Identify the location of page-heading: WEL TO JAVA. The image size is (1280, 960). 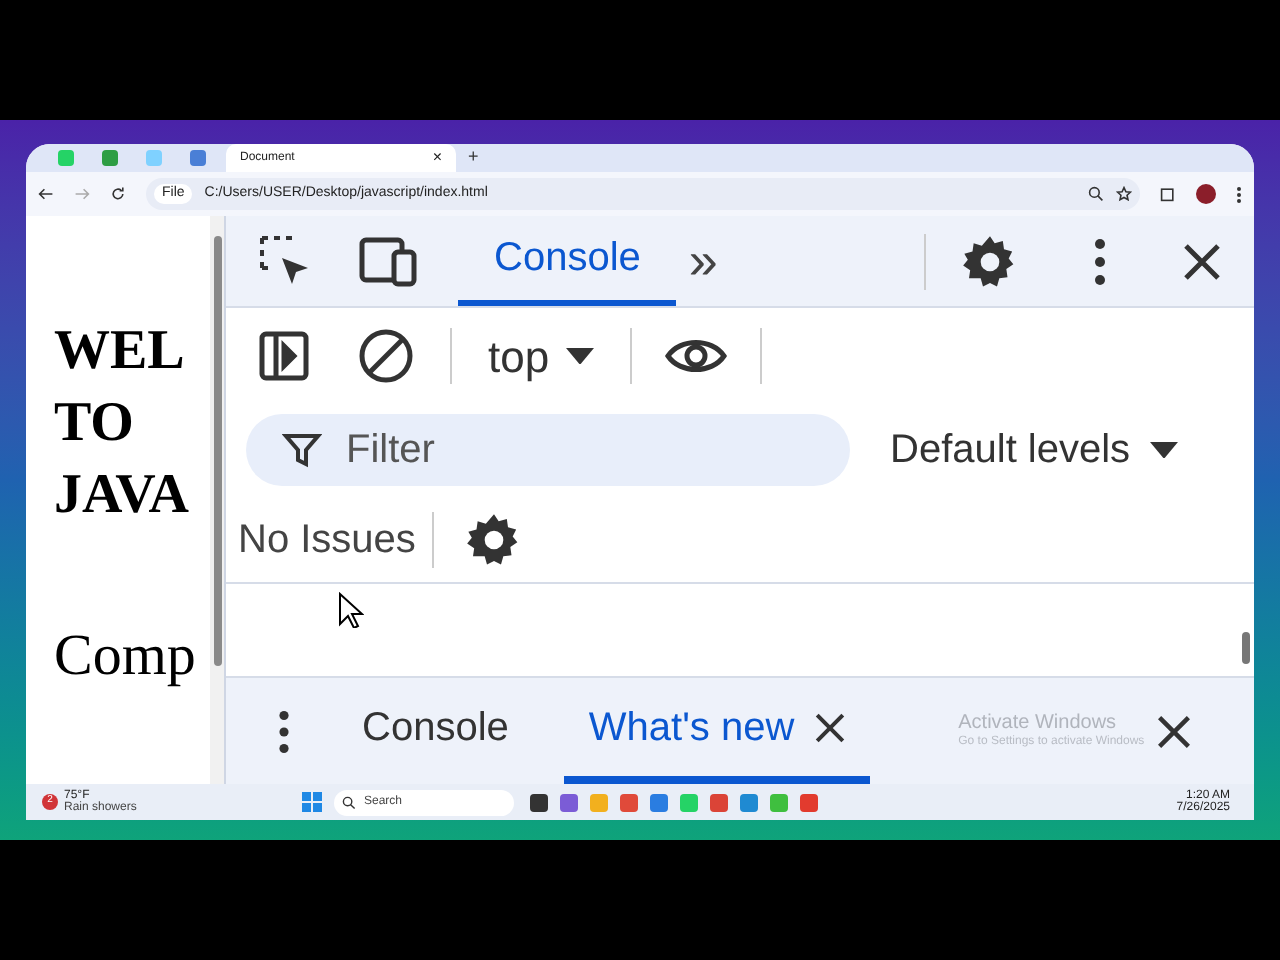
(121, 424).